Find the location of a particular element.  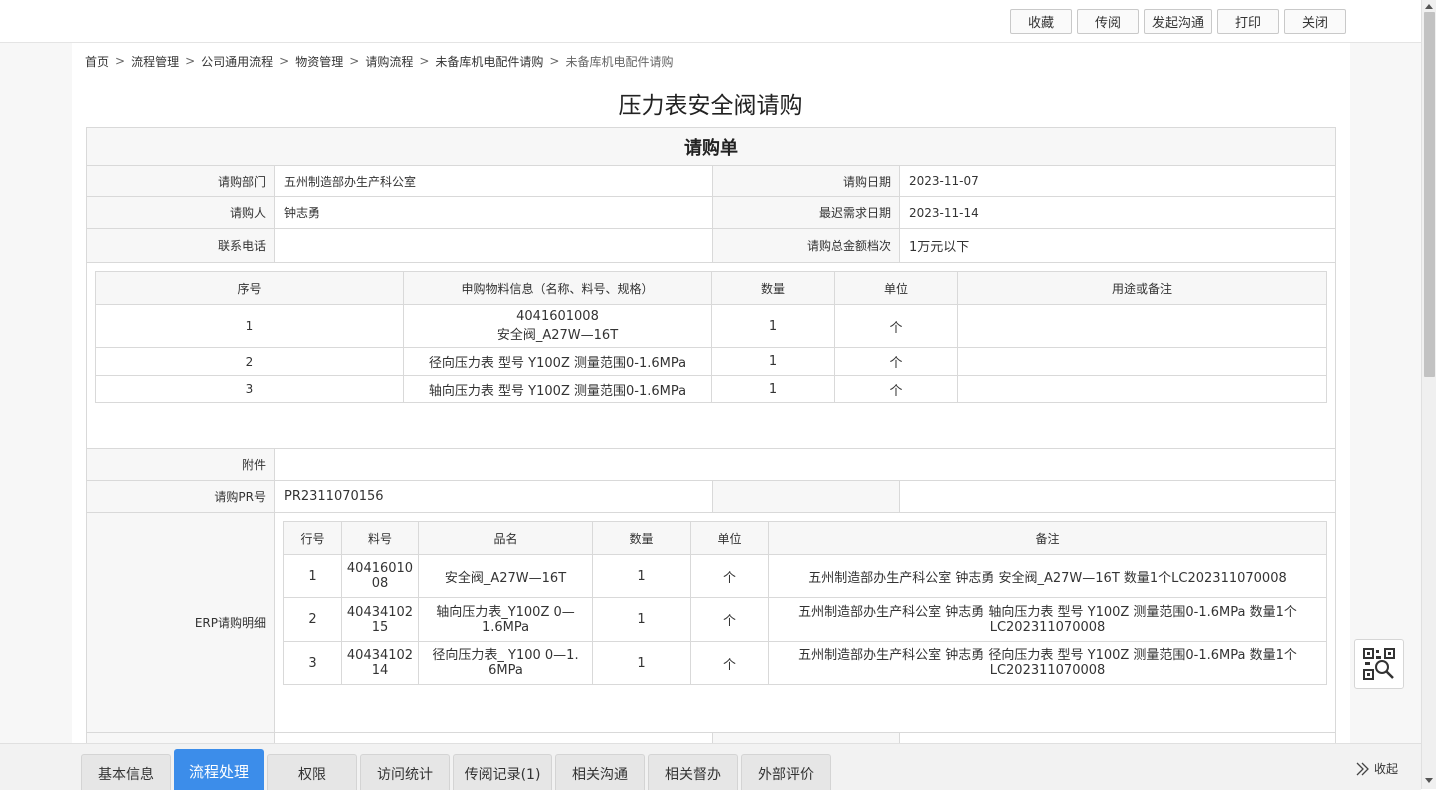

collapse-label: 收起 is located at coordinates (1386, 769).